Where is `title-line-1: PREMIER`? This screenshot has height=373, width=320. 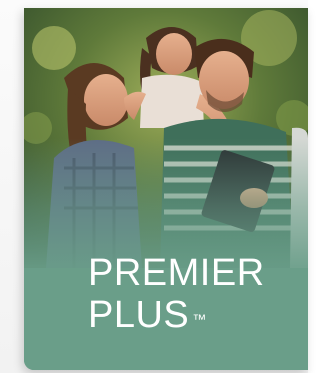
title-line-1: PREMIER is located at coordinates (176, 273).